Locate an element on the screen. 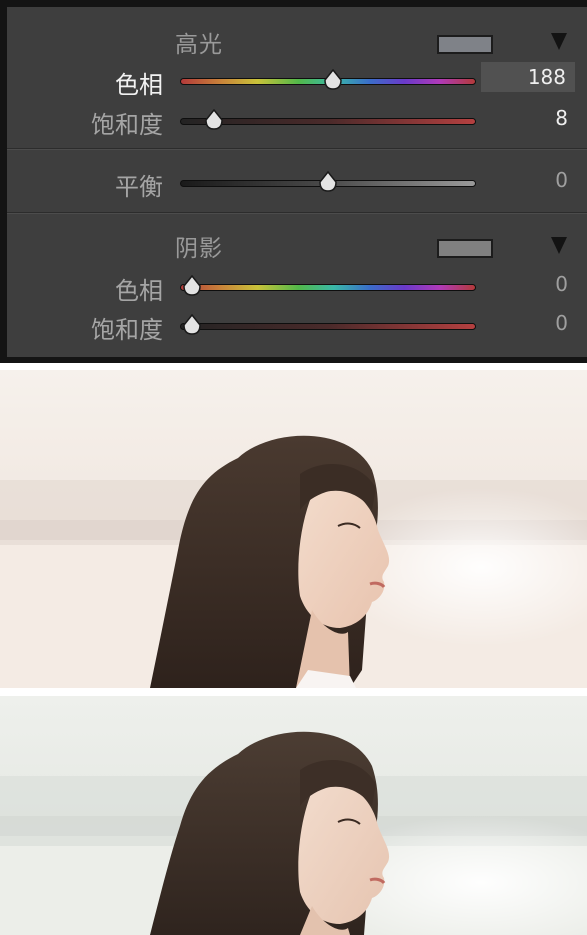 This screenshot has height=935, width=587. balance-value: 0 is located at coordinates (561, 180).